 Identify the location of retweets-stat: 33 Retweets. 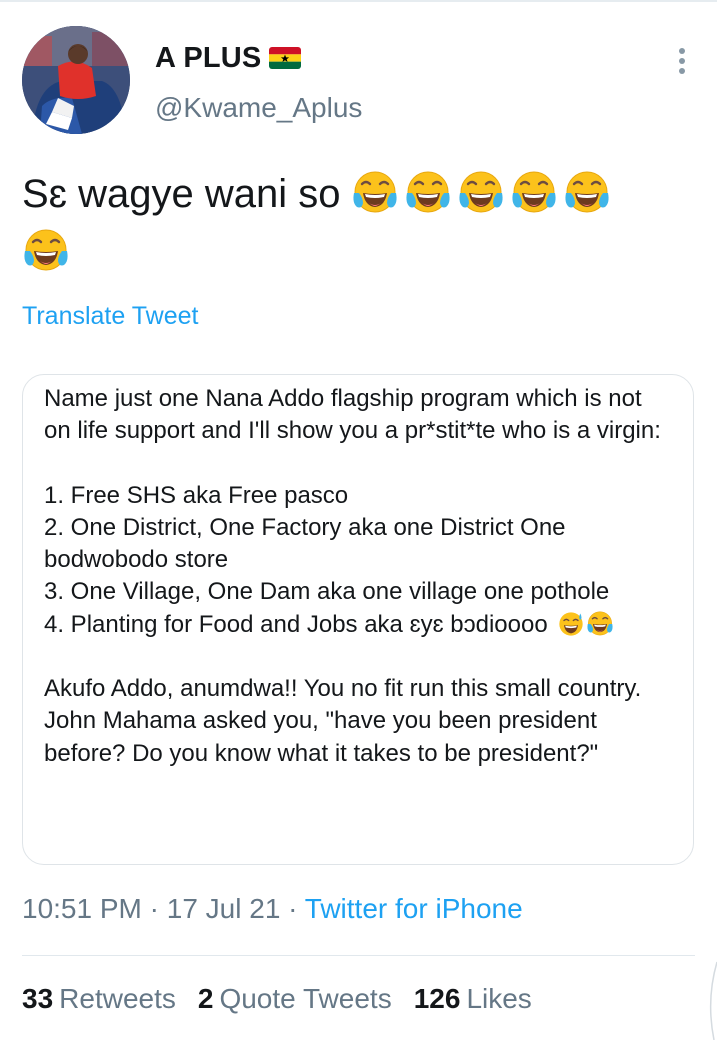
(99, 999).